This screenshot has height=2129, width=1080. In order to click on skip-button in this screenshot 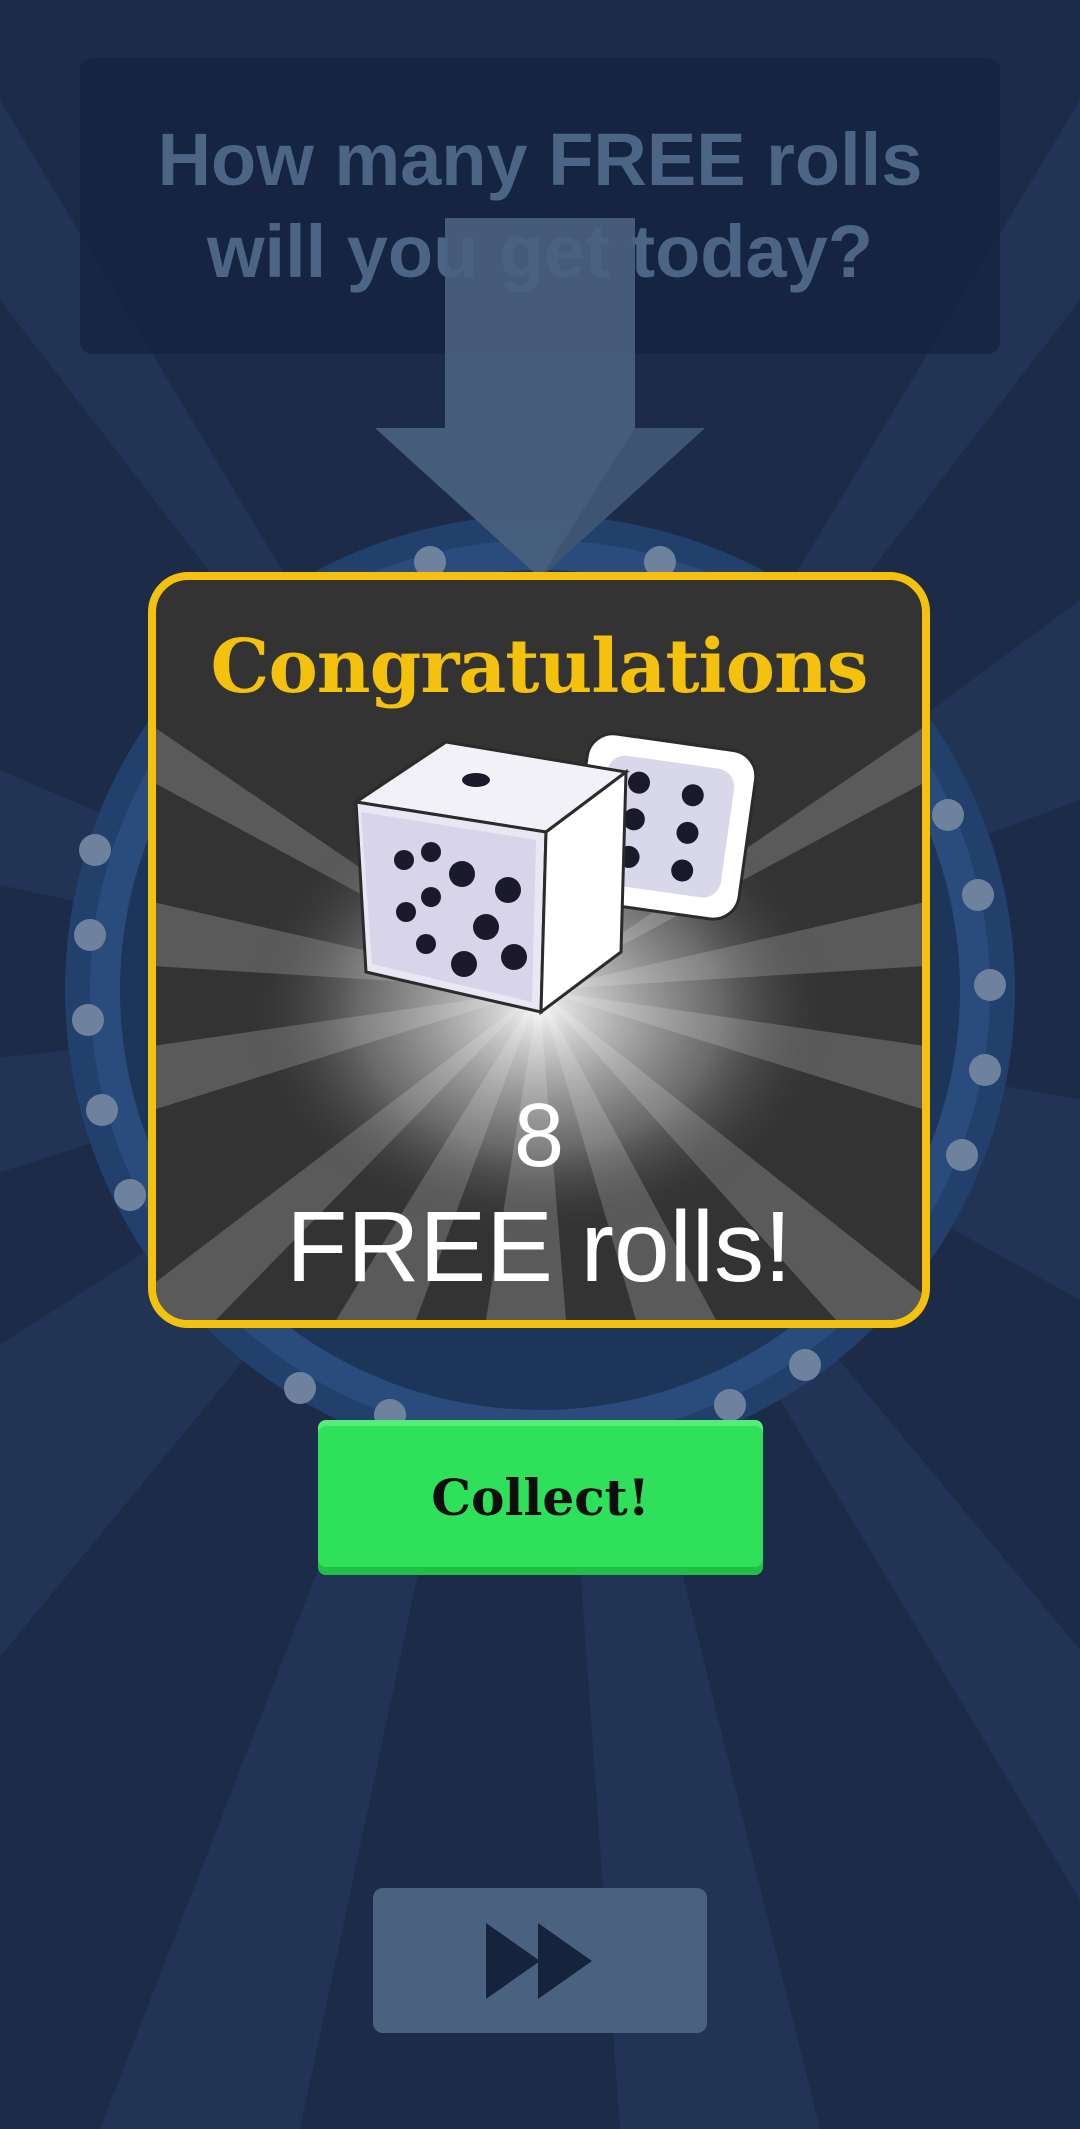, I will do `click(540, 1960)`.